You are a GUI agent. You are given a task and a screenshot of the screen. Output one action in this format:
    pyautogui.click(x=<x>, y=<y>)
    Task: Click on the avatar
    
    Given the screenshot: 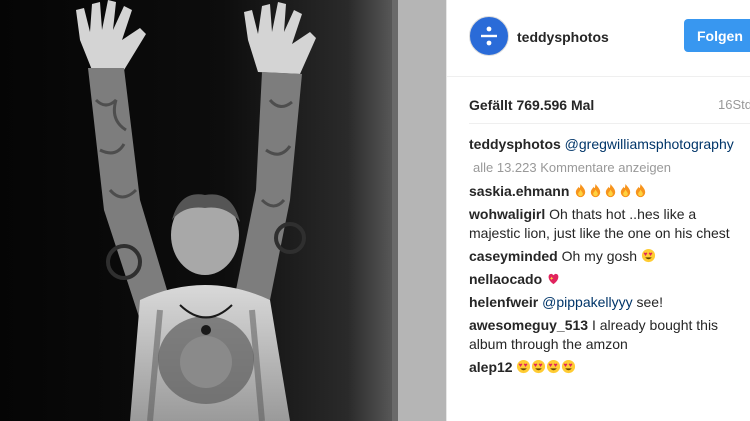 What is the action you would take?
    pyautogui.click(x=489, y=36)
    